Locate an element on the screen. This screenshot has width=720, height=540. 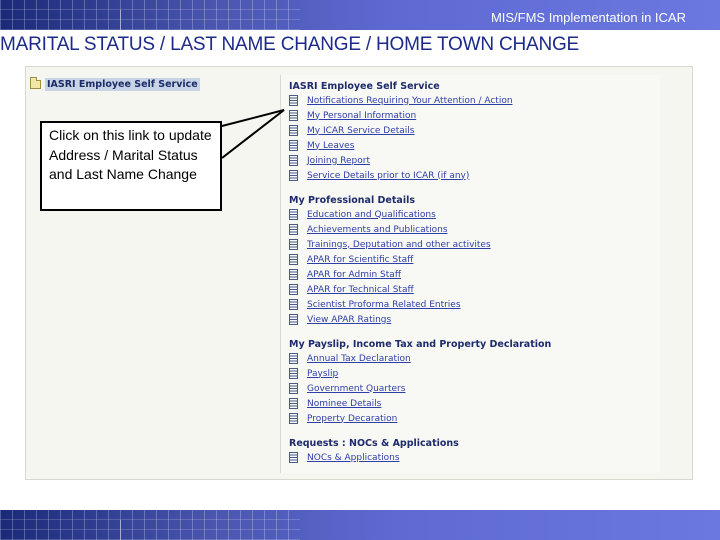
menu-item: My ICAR Service Details is located at coordinates (474, 130).